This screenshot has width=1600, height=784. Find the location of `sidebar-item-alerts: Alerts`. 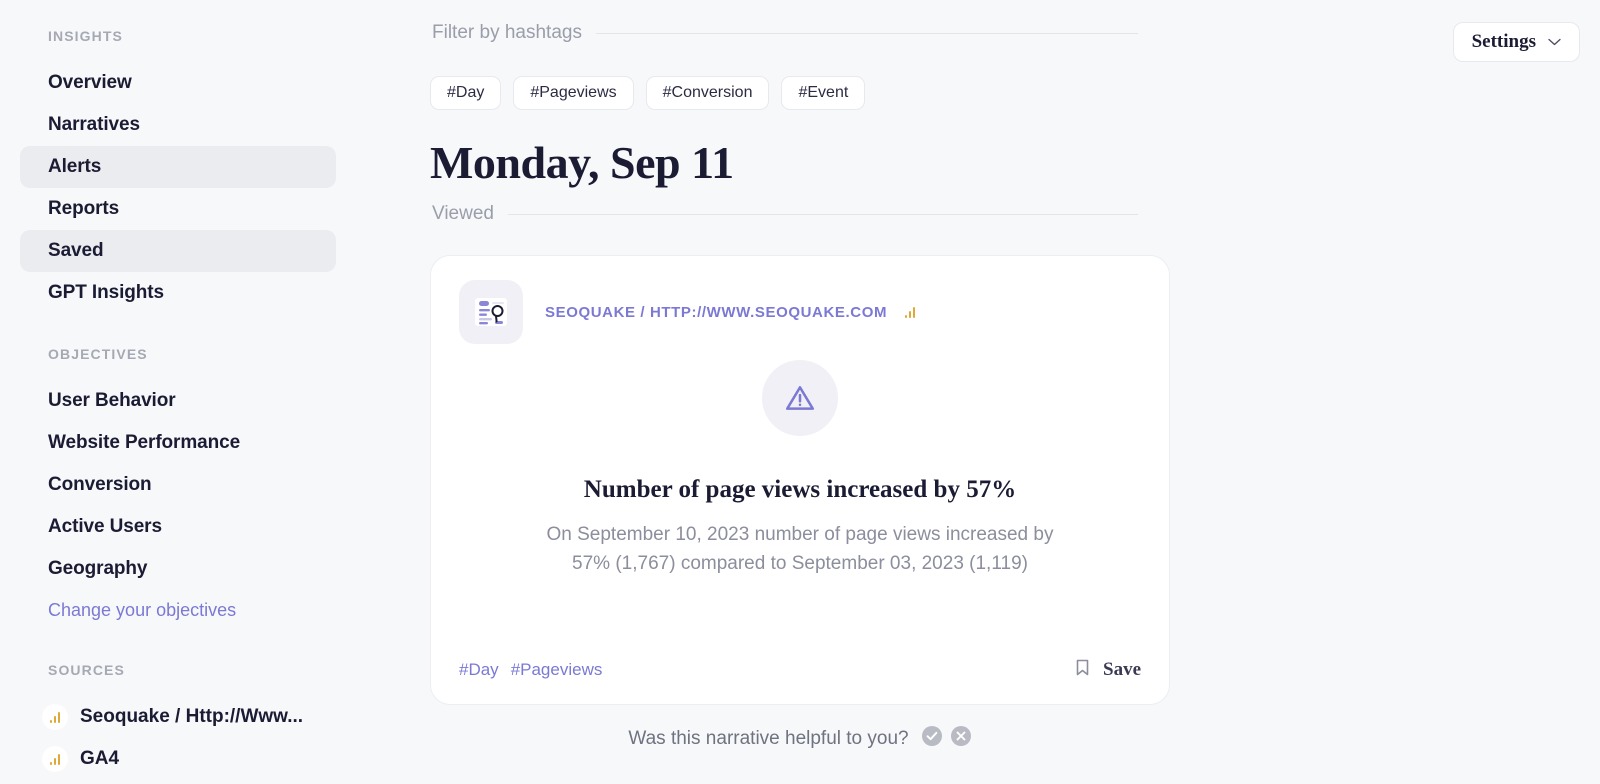

sidebar-item-alerts: Alerts is located at coordinates (178, 167).